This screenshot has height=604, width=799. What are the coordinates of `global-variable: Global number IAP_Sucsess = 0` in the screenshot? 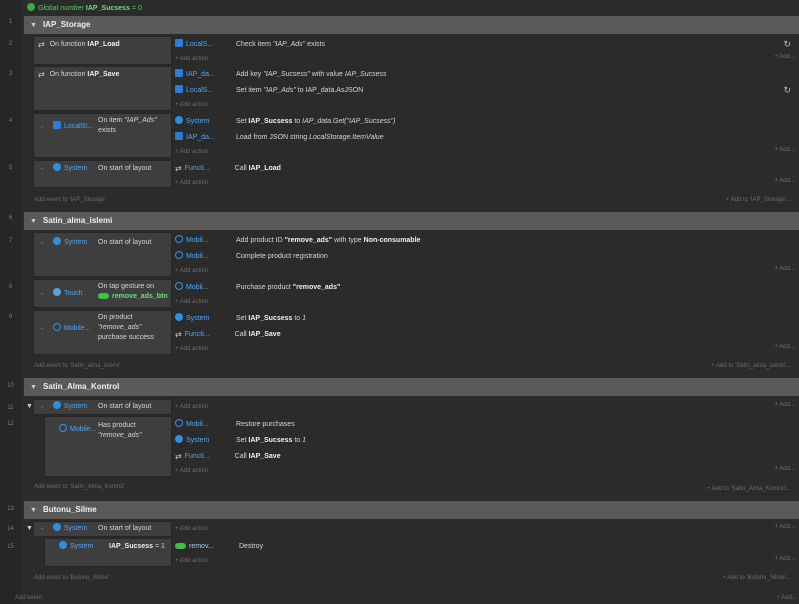 It's located at (84, 8).